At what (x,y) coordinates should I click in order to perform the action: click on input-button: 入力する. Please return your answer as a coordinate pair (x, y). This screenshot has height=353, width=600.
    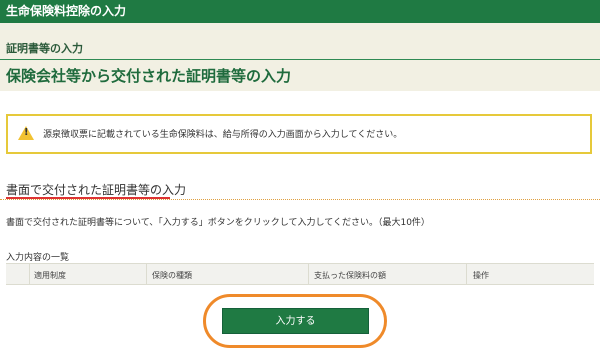
    Looking at the image, I should click on (295, 321).